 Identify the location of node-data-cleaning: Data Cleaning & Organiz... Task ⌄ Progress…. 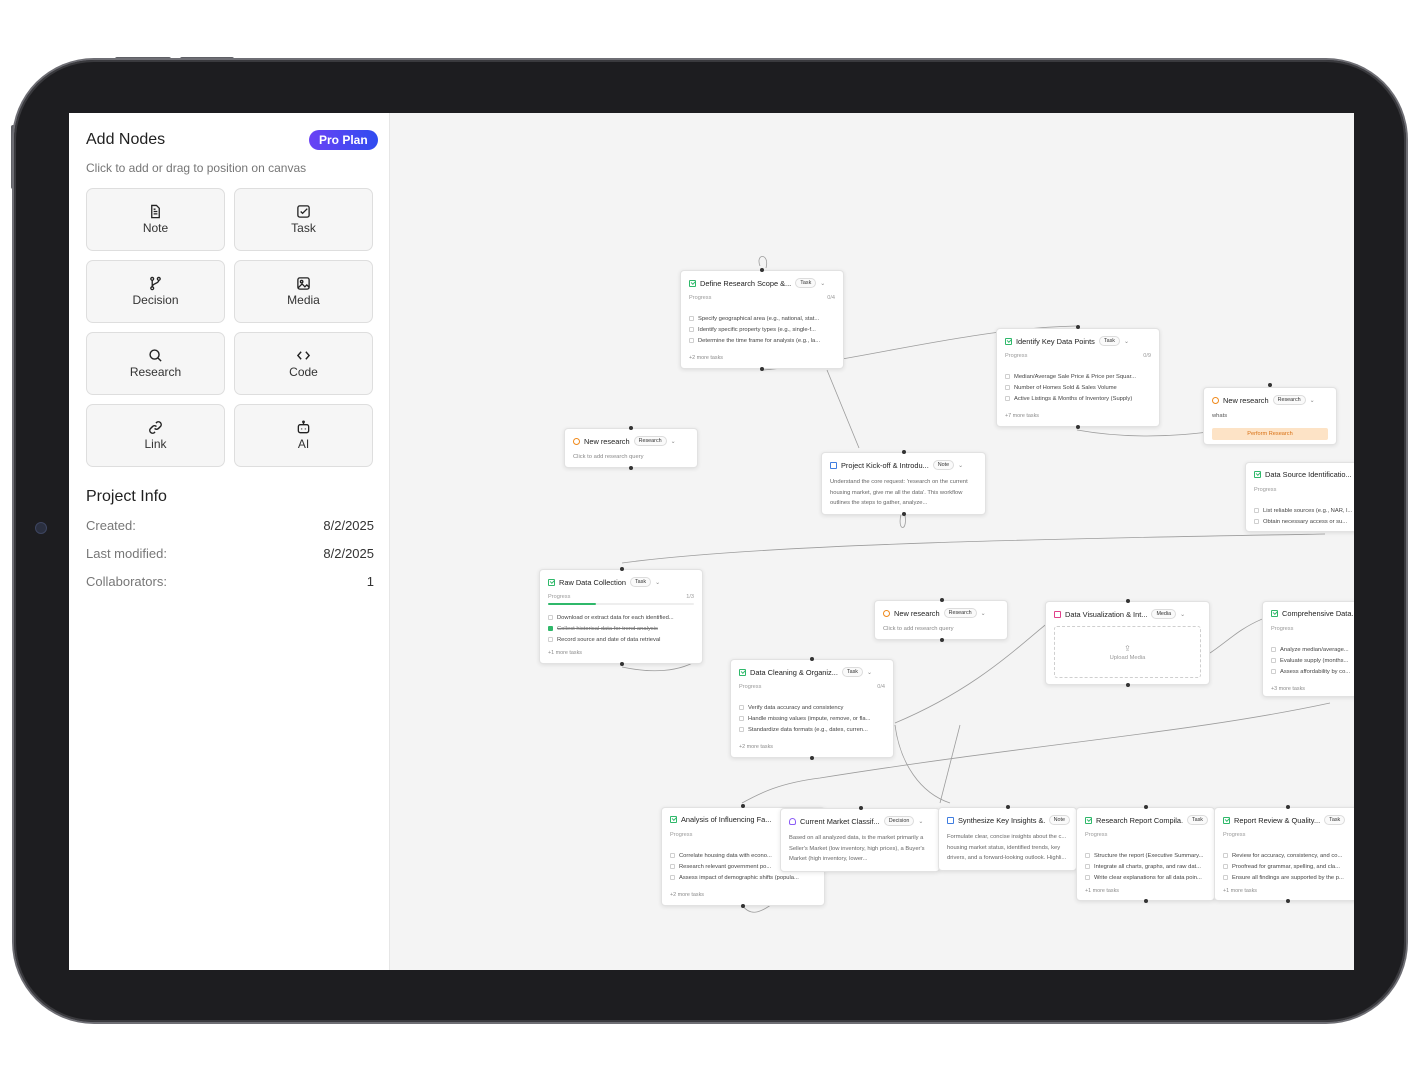
(812, 708).